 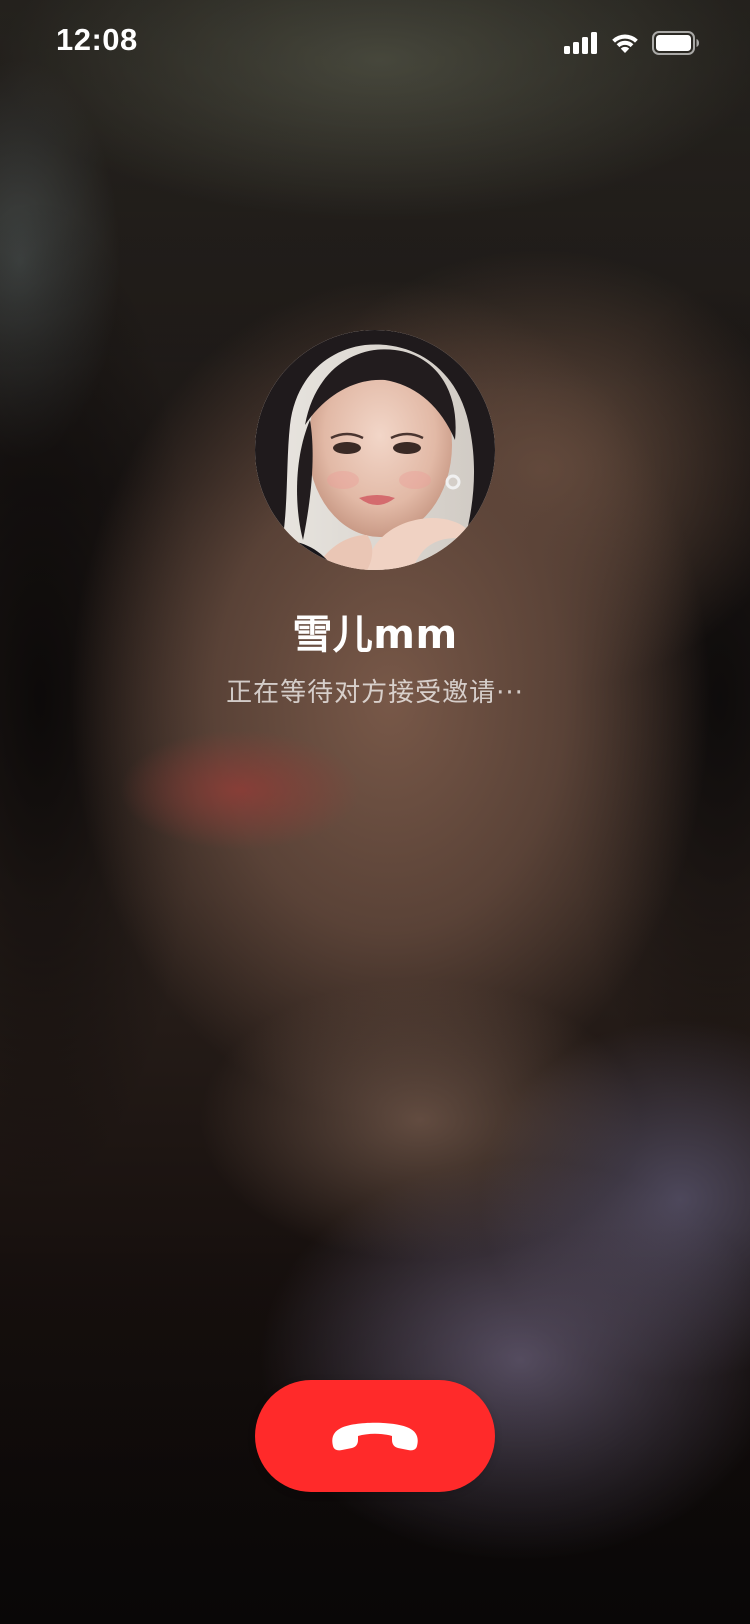 What do you see at coordinates (675, 43) in the screenshot?
I see `battery-icon` at bounding box center [675, 43].